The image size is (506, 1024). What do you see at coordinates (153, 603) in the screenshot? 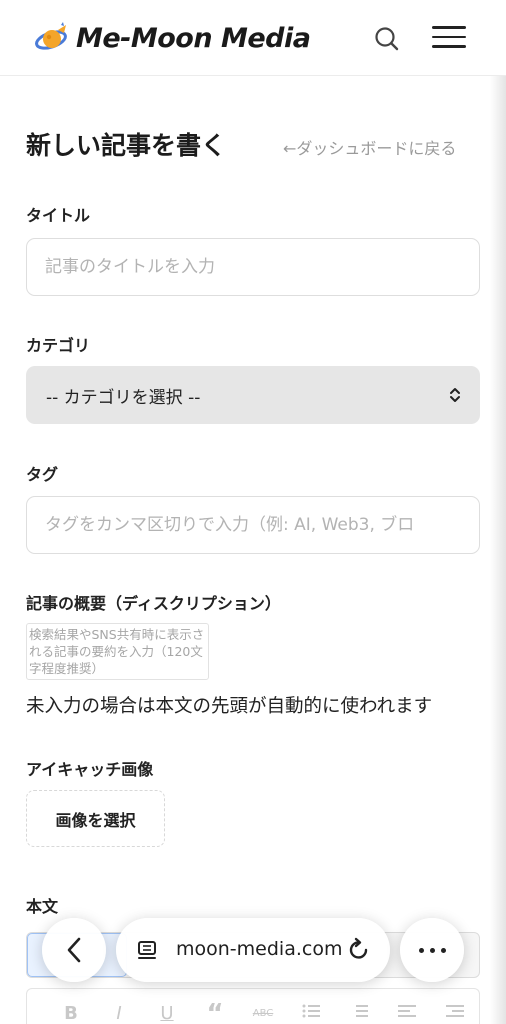
I see `description-label: 記事の概要（ディスクリプション）` at bounding box center [153, 603].